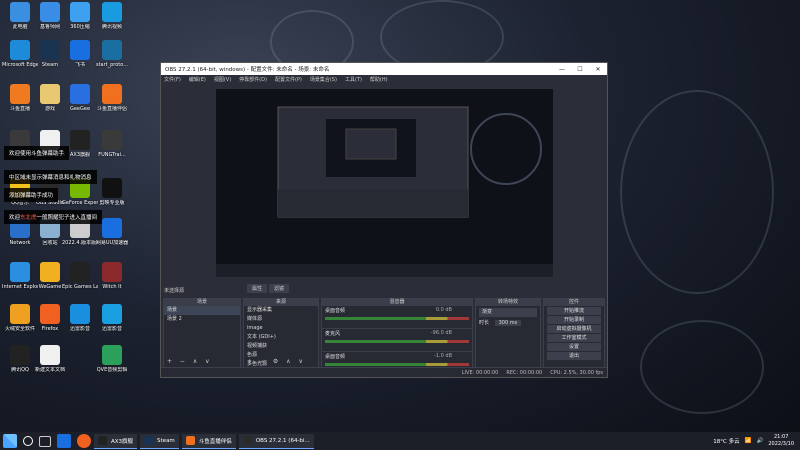 Image resolution: width=800 pixels, height=450 pixels. What do you see at coordinates (281, 319) in the screenshot?
I see `source-item: 媒体源` at bounding box center [281, 319].